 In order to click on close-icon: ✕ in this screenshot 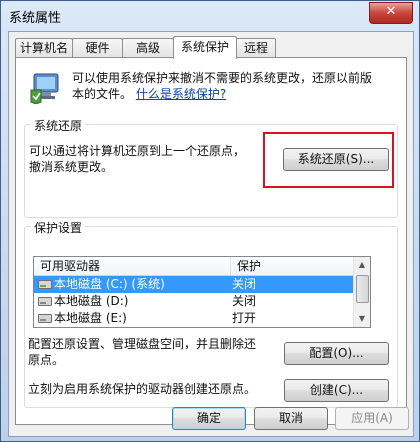, I will do `click(391, 11)`.